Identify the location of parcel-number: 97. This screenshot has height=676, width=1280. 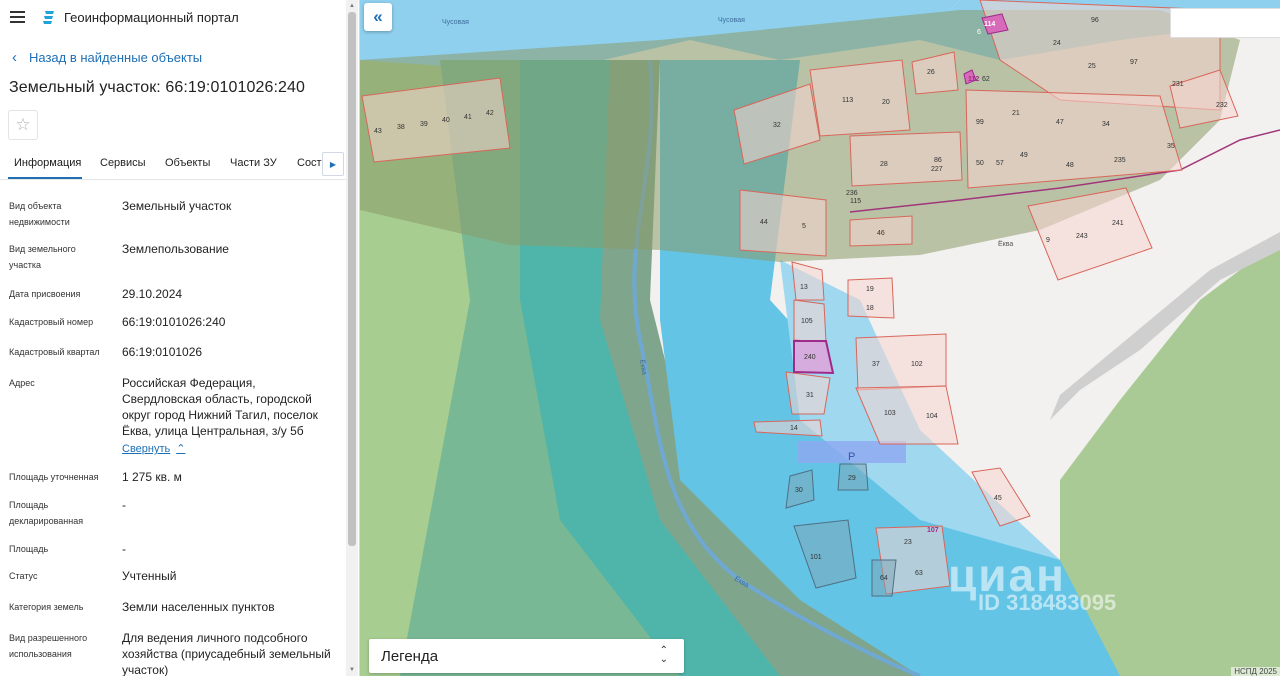
(1134, 62).